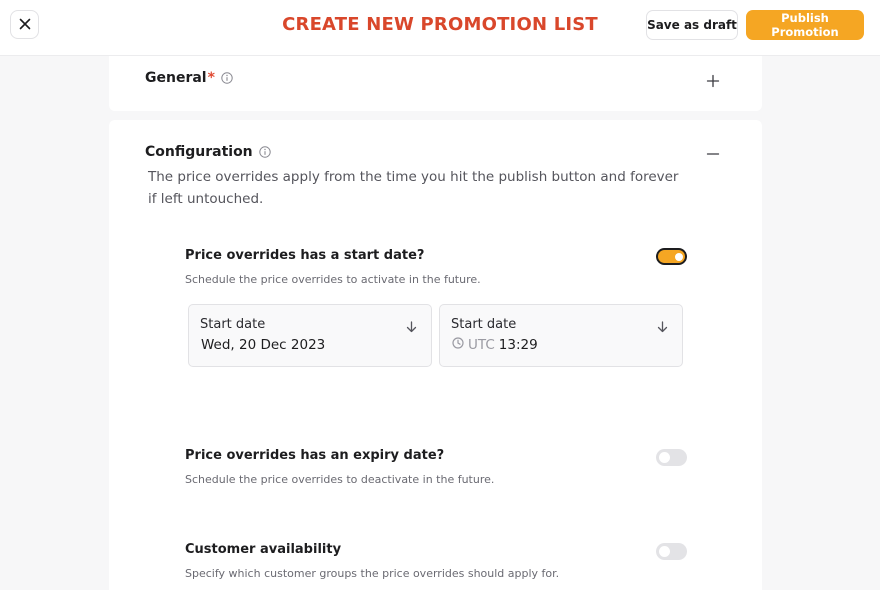 The image size is (880, 590). What do you see at coordinates (561, 335) in the screenshot?
I see `start-time-field: Start date UTC 13:29` at bounding box center [561, 335].